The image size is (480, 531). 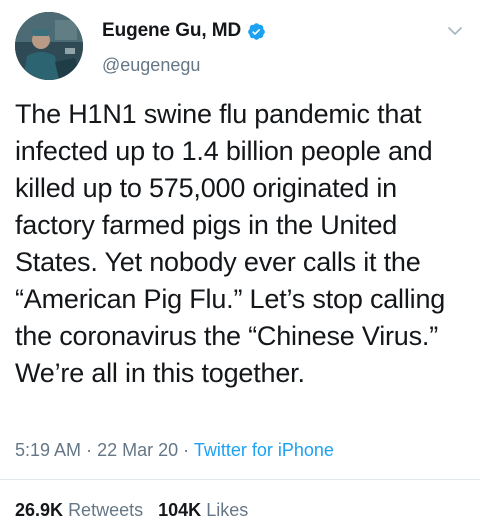 I want to click on tweet-date: 22 Mar 20, so click(x=137, y=450).